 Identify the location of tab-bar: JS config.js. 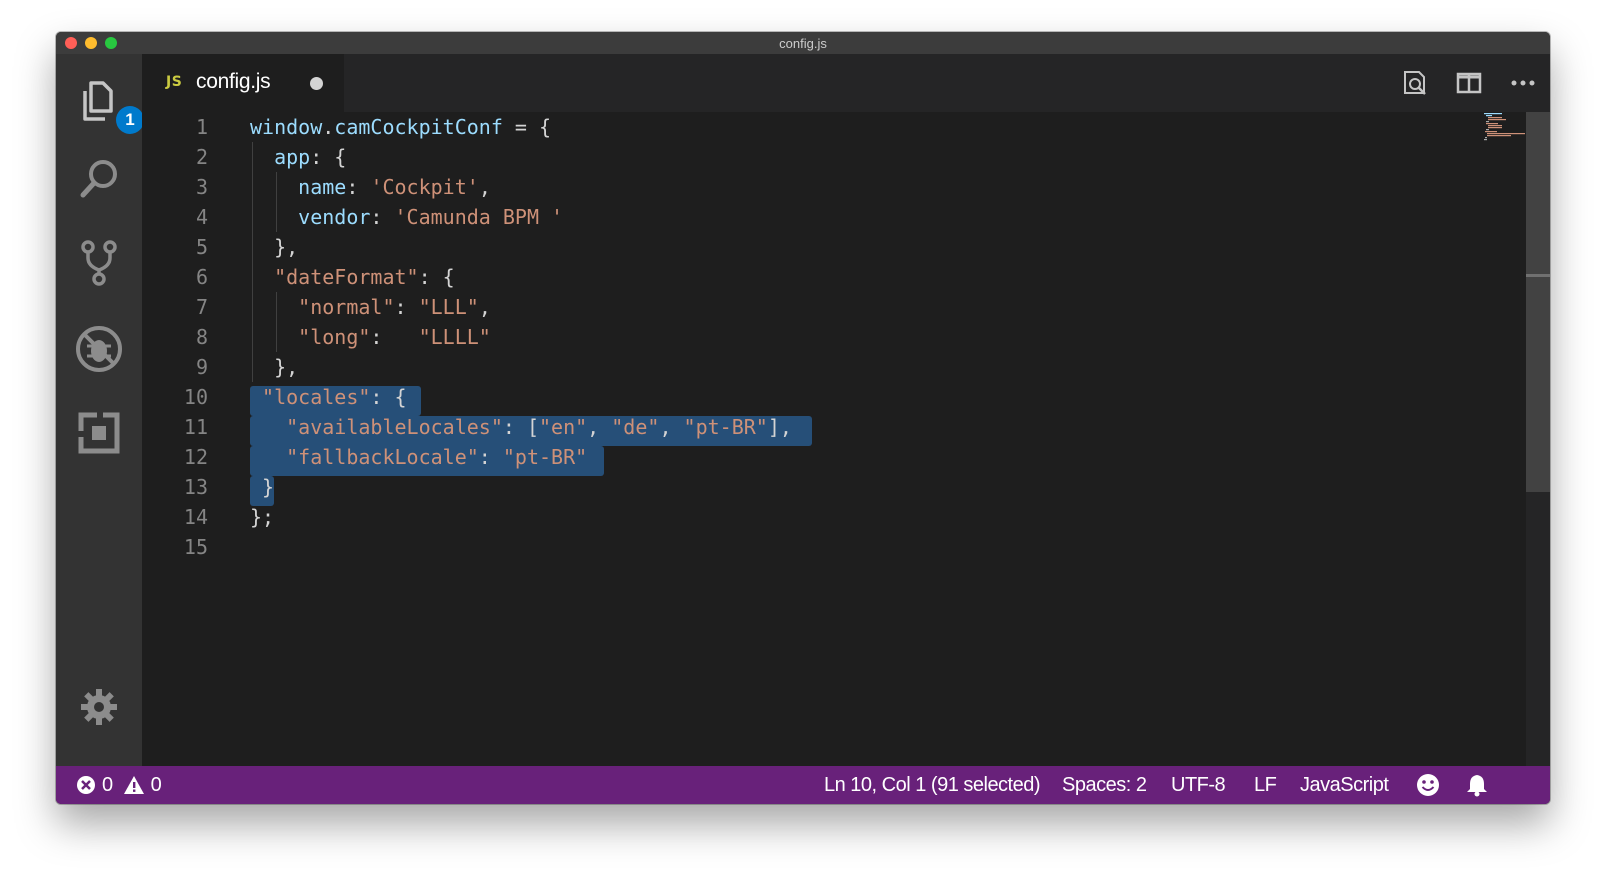
(846, 83).